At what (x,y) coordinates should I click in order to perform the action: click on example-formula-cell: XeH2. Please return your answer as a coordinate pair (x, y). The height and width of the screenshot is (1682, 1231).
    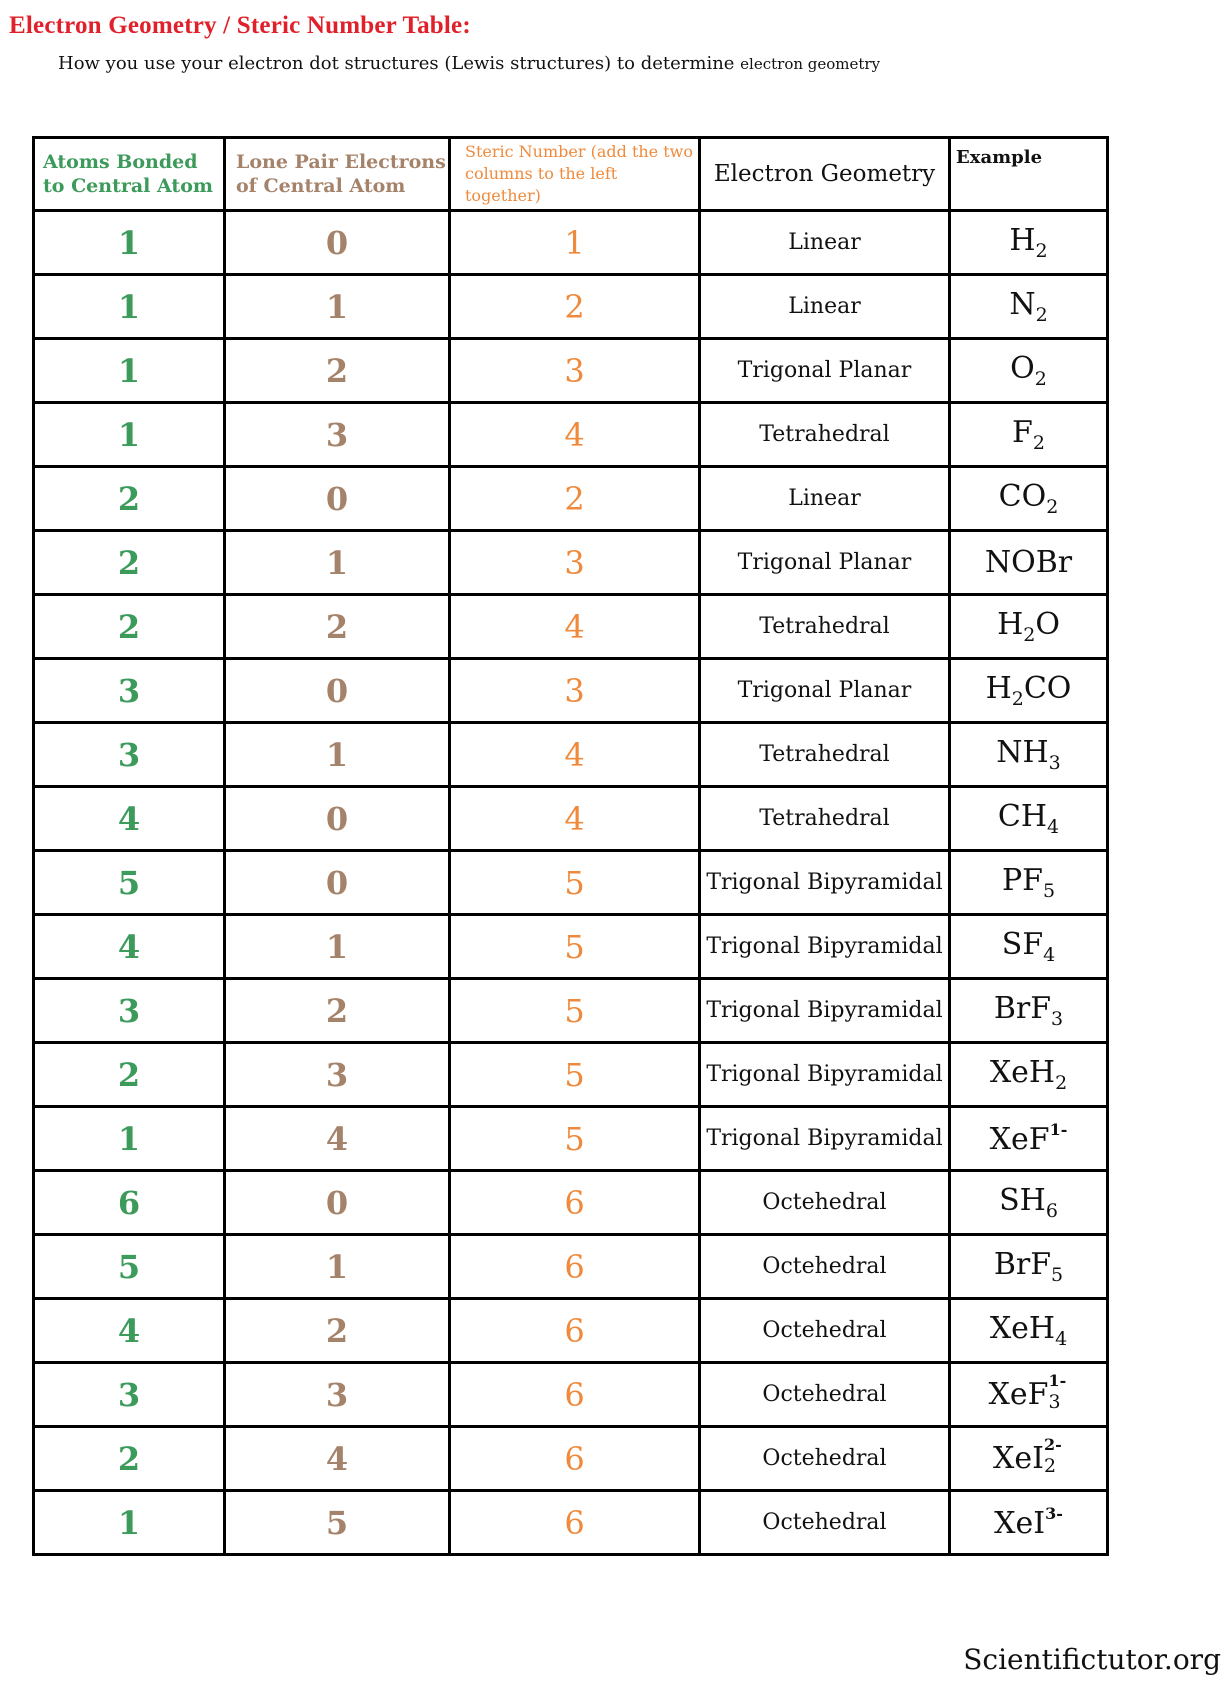
    Looking at the image, I should click on (1028, 1074).